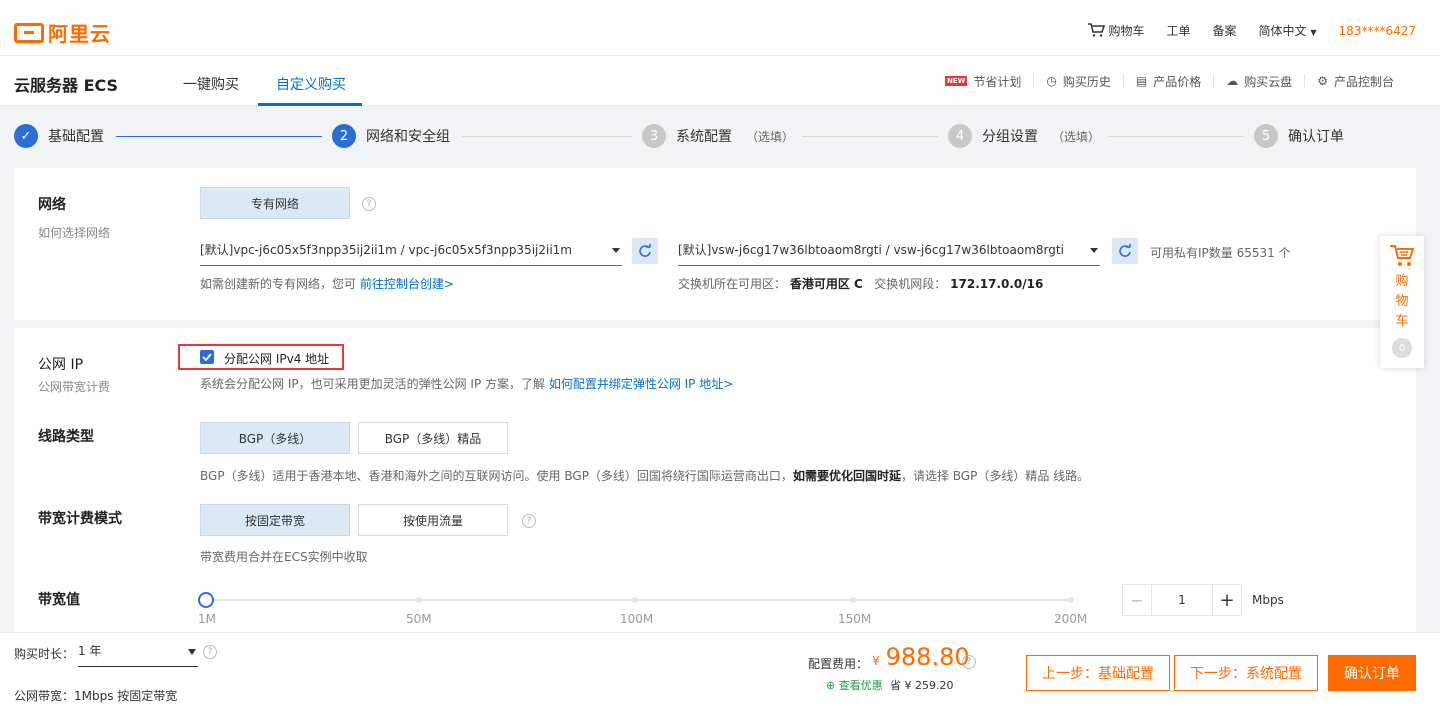 This screenshot has width=1440, height=708. Describe the element at coordinates (407, 284) in the screenshot. I see `create-vpc-link: 前往控制台创建>` at that location.